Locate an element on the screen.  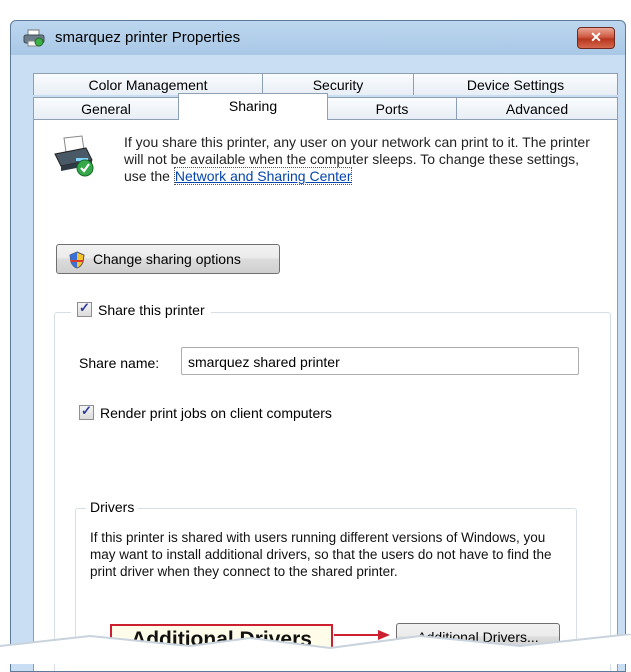
tab-row-front: General Sharing Ports Advanced is located at coordinates (325, 106).